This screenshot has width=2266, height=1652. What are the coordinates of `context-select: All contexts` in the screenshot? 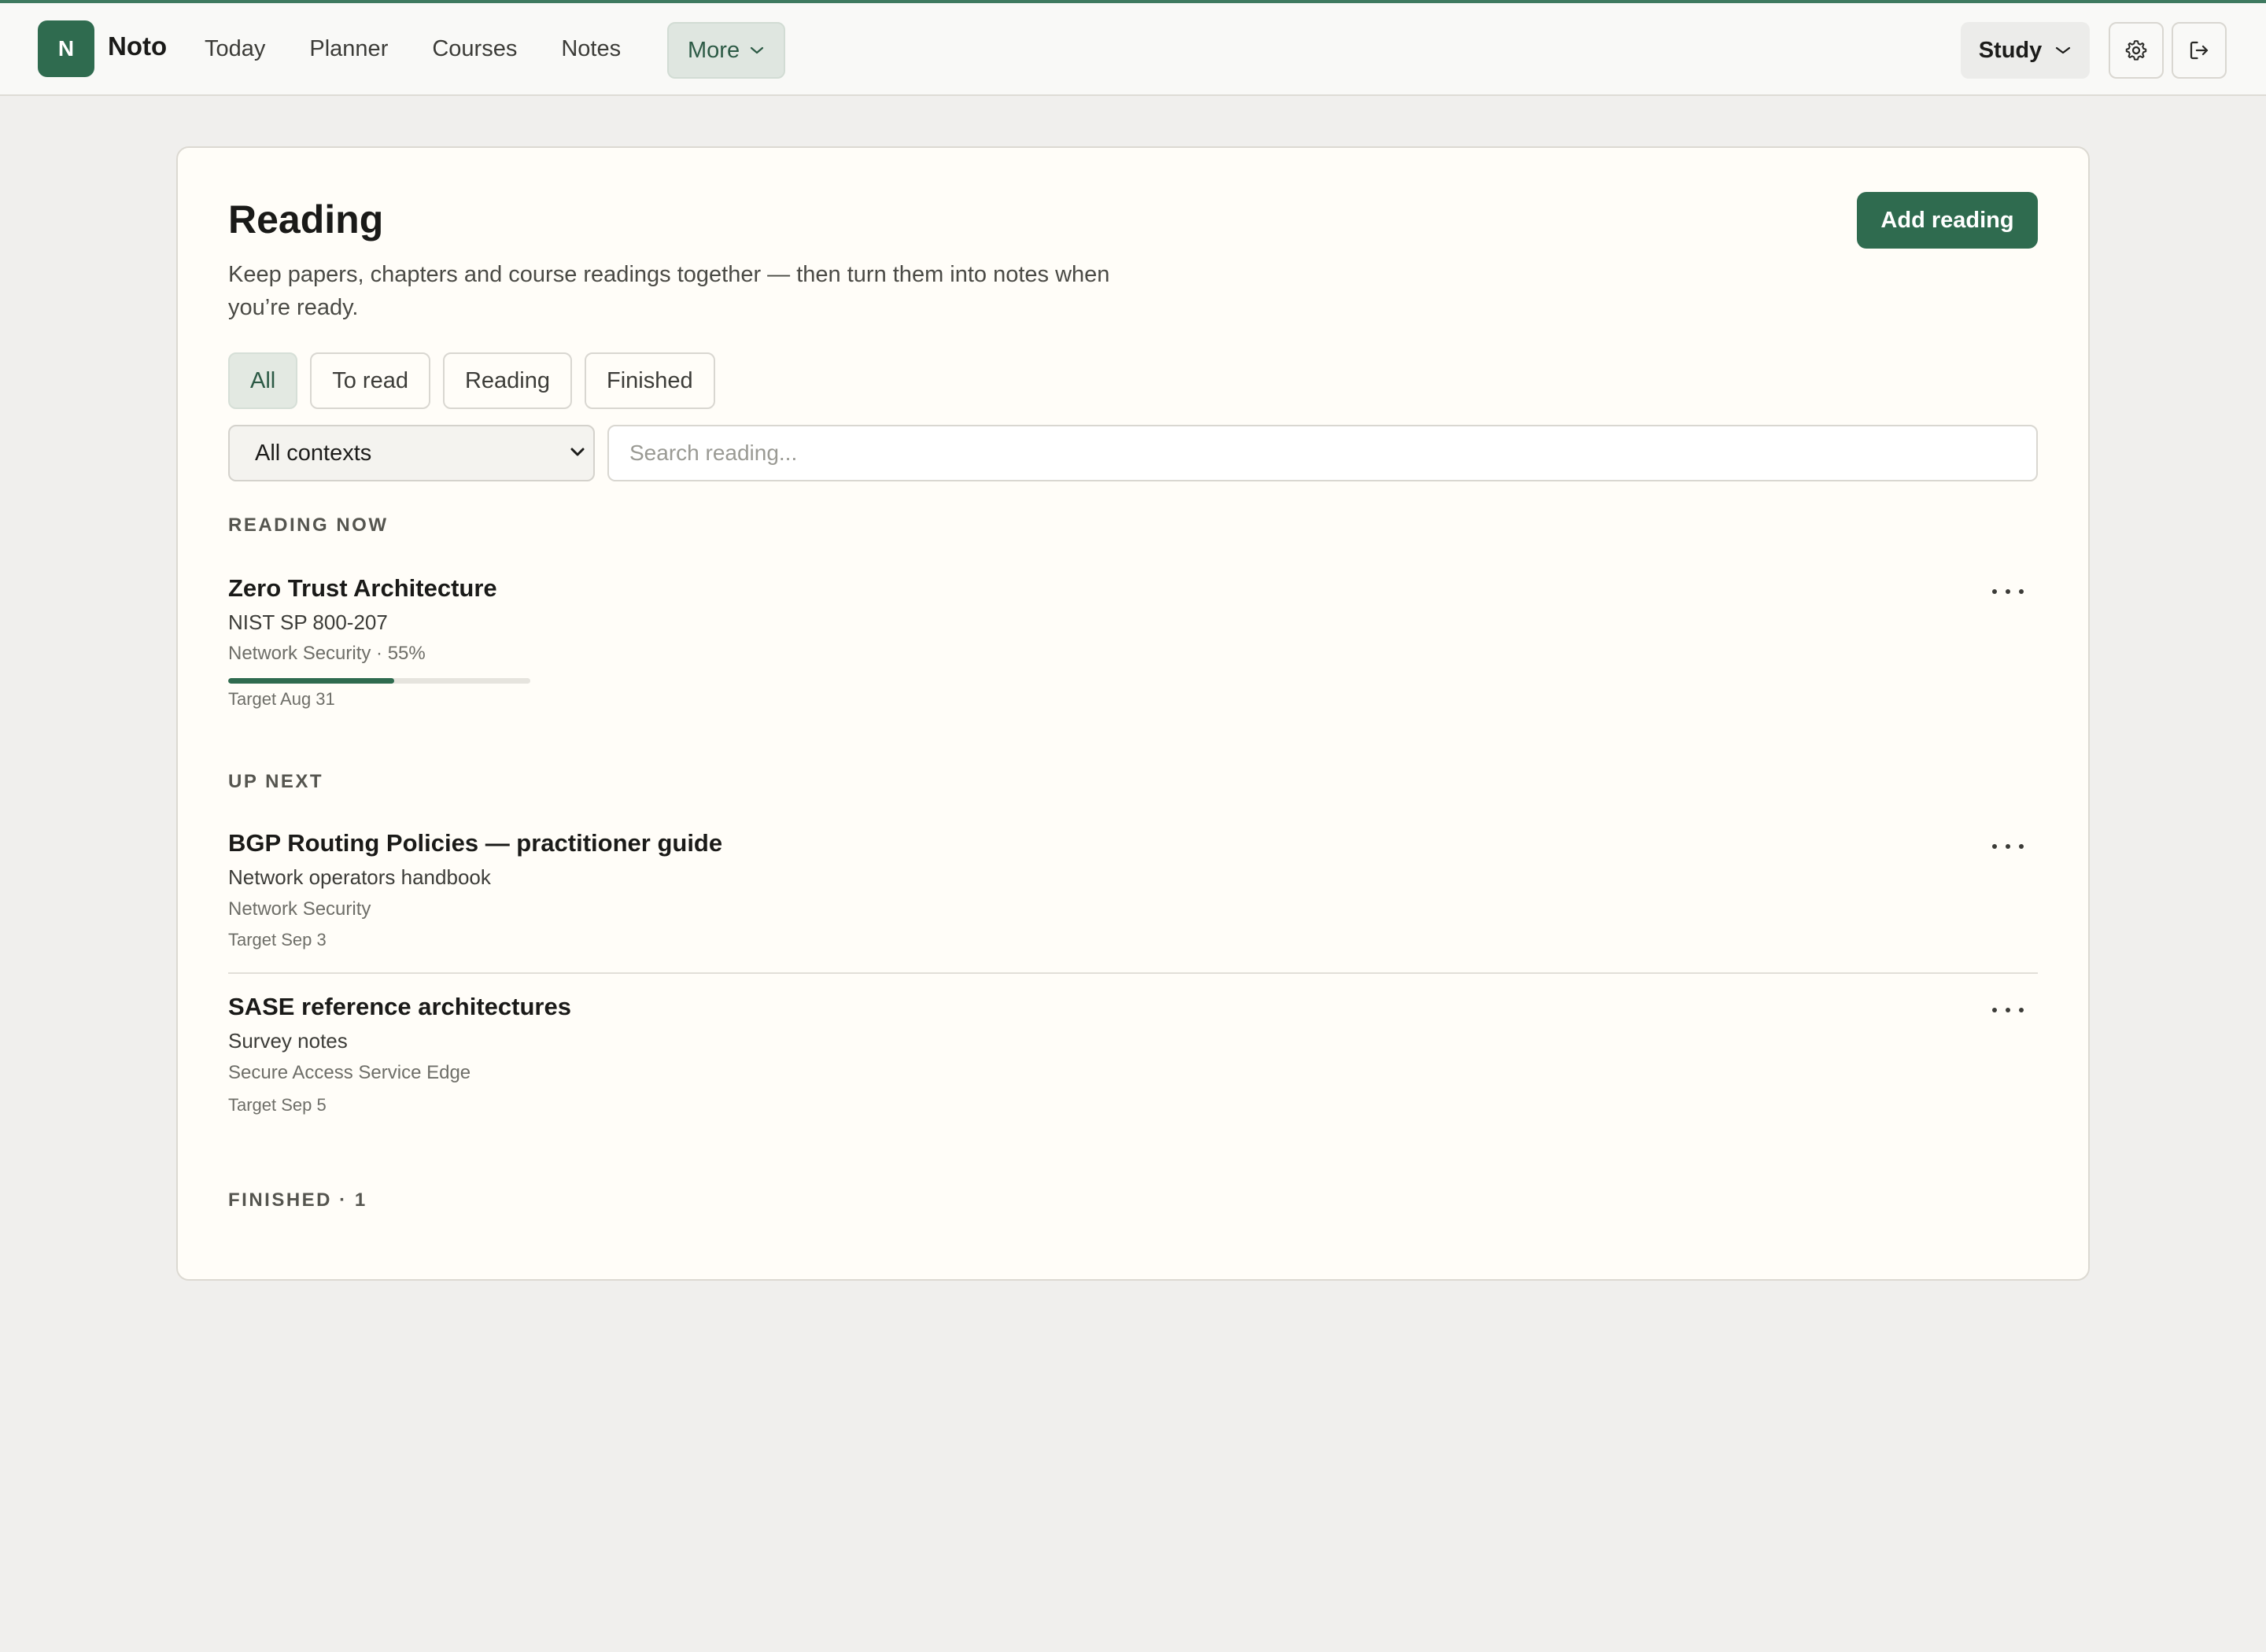 It's located at (411, 453).